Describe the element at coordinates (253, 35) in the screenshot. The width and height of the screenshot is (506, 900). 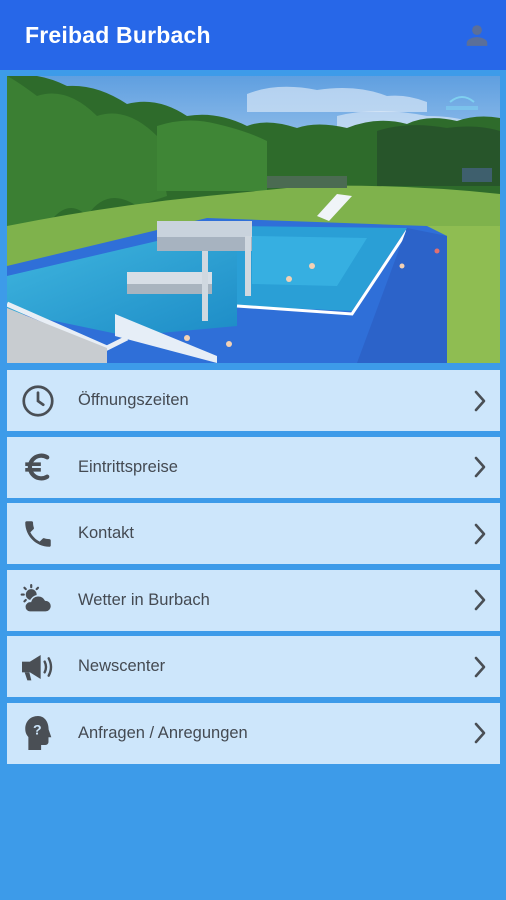
I see `app-bar: Freibad Burbach` at that location.